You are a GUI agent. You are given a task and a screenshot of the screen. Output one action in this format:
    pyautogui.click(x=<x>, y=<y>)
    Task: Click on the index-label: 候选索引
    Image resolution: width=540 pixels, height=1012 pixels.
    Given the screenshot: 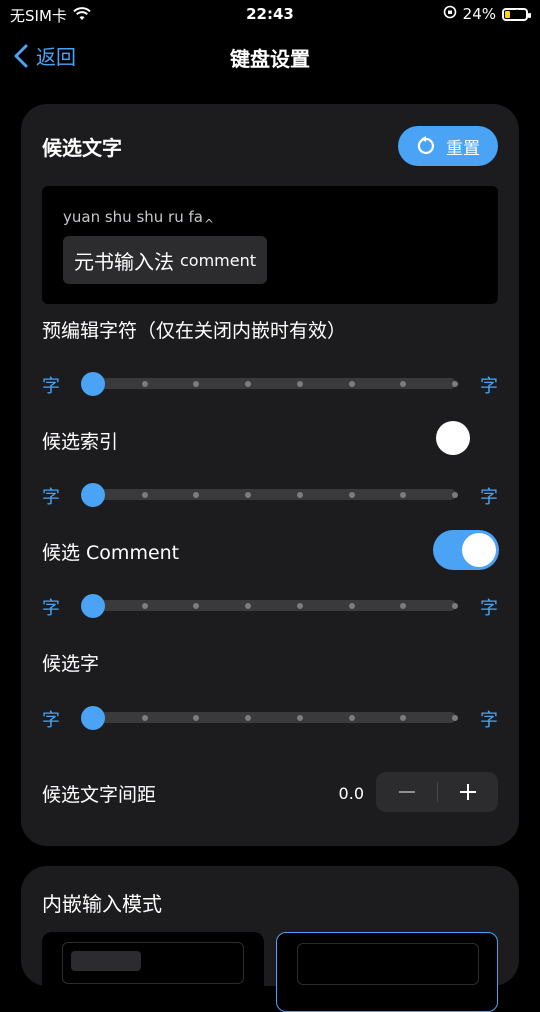 What is the action you would take?
    pyautogui.click(x=80, y=442)
    